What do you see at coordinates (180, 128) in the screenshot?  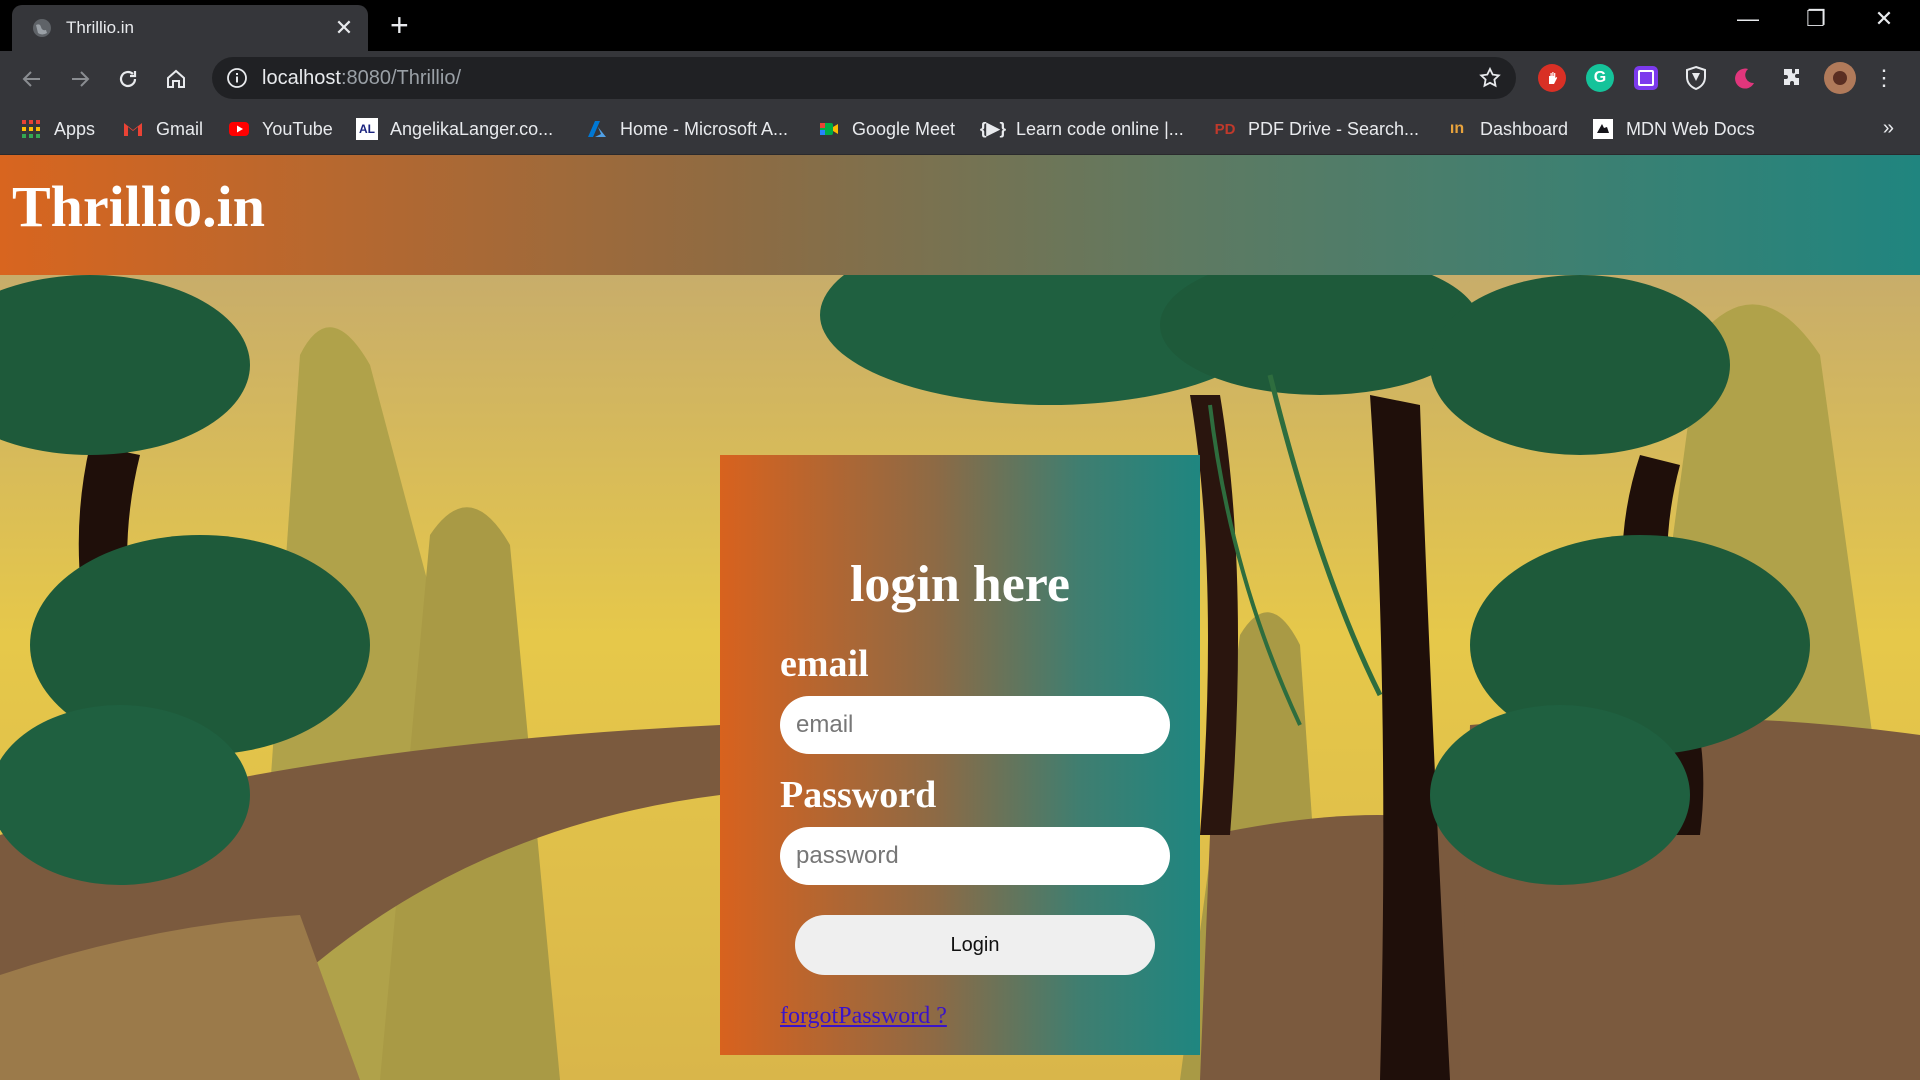 I see `bookmark-label: Gmail` at bounding box center [180, 128].